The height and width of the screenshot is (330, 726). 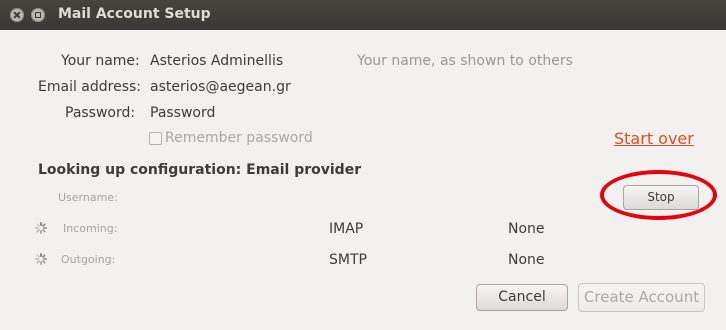 I want to click on window-title: Mail Account Setup, so click(x=134, y=14).